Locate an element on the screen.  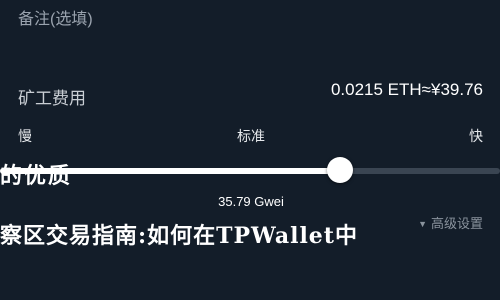
miner-fee-row: 矿工费用 0.0215 ETH≈¥39.76 is located at coordinates (250, 90).